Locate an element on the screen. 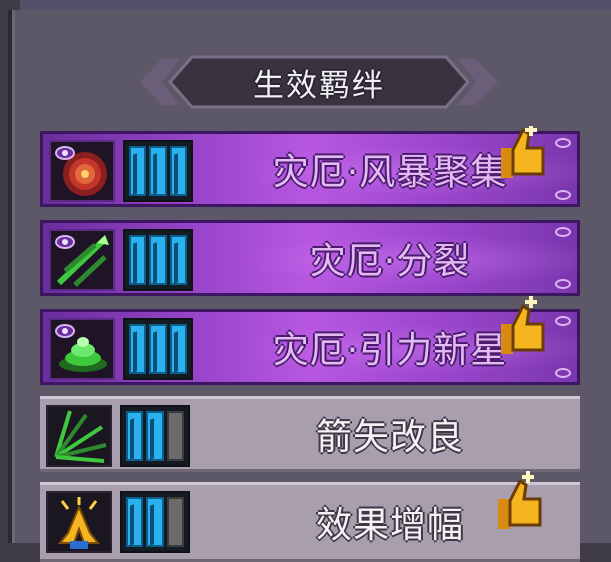 The height and width of the screenshot is (562, 611). title-banner: 生效羁绊 is located at coordinates (319, 82).